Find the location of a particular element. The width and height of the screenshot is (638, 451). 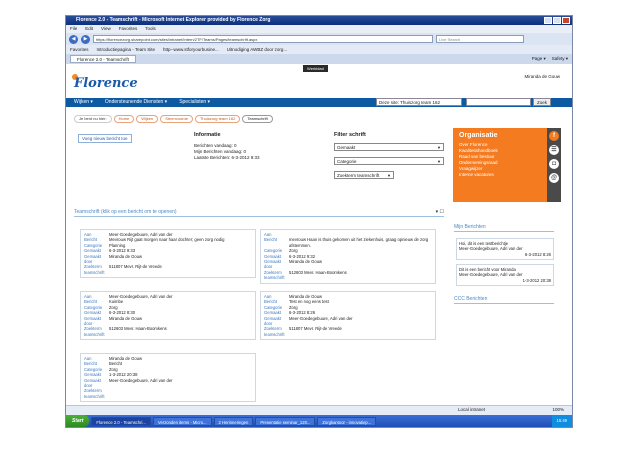

page-menu: Page ▾ is located at coordinates (539, 59).